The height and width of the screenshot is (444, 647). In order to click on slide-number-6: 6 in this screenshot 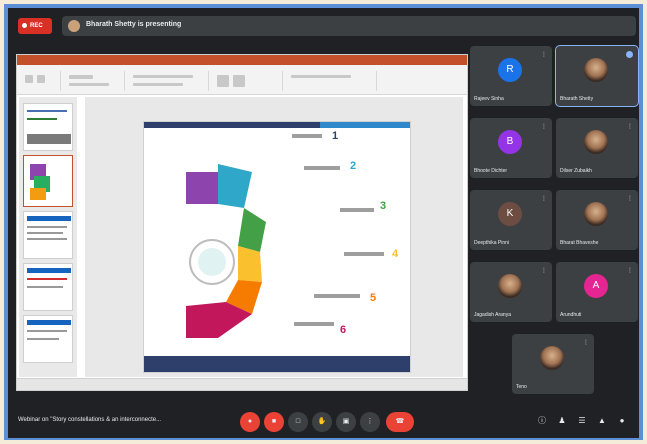, I will do `click(343, 330)`.